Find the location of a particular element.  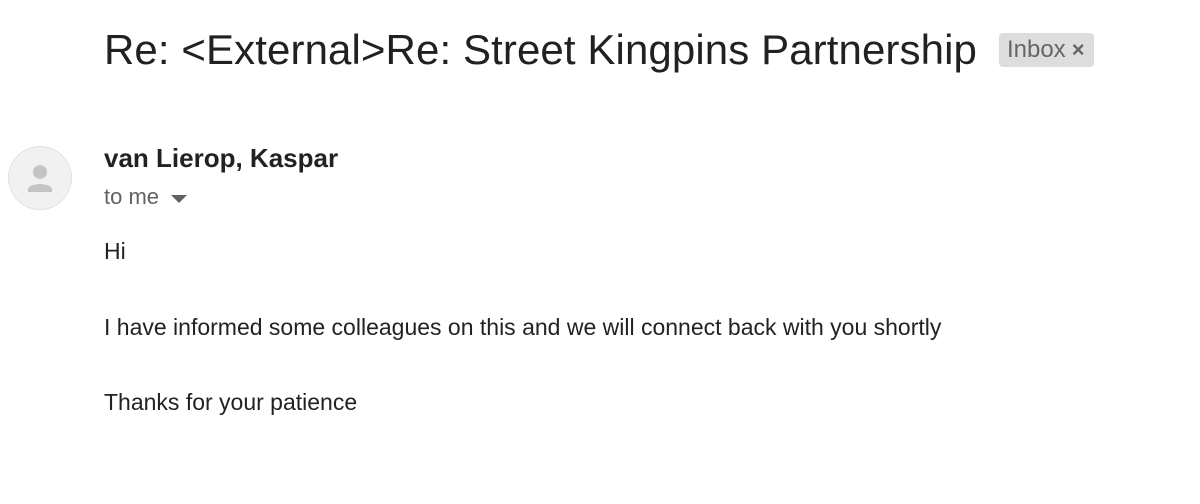

body-paragraph: Hi is located at coordinates (115, 251).